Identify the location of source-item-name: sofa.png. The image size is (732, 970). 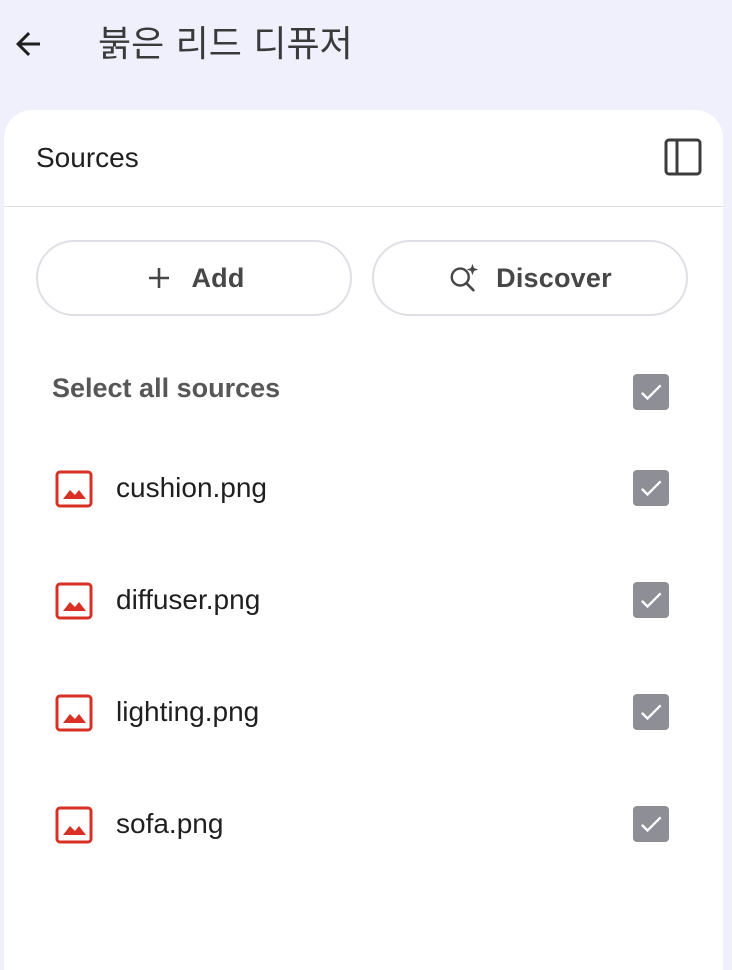
(170, 823).